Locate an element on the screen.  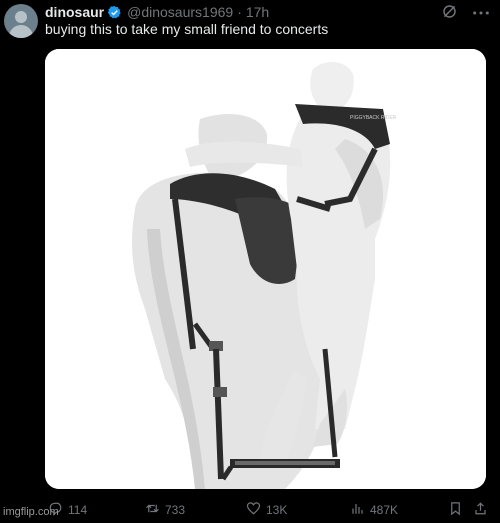
author-name: dinosaur is located at coordinates (74, 12).